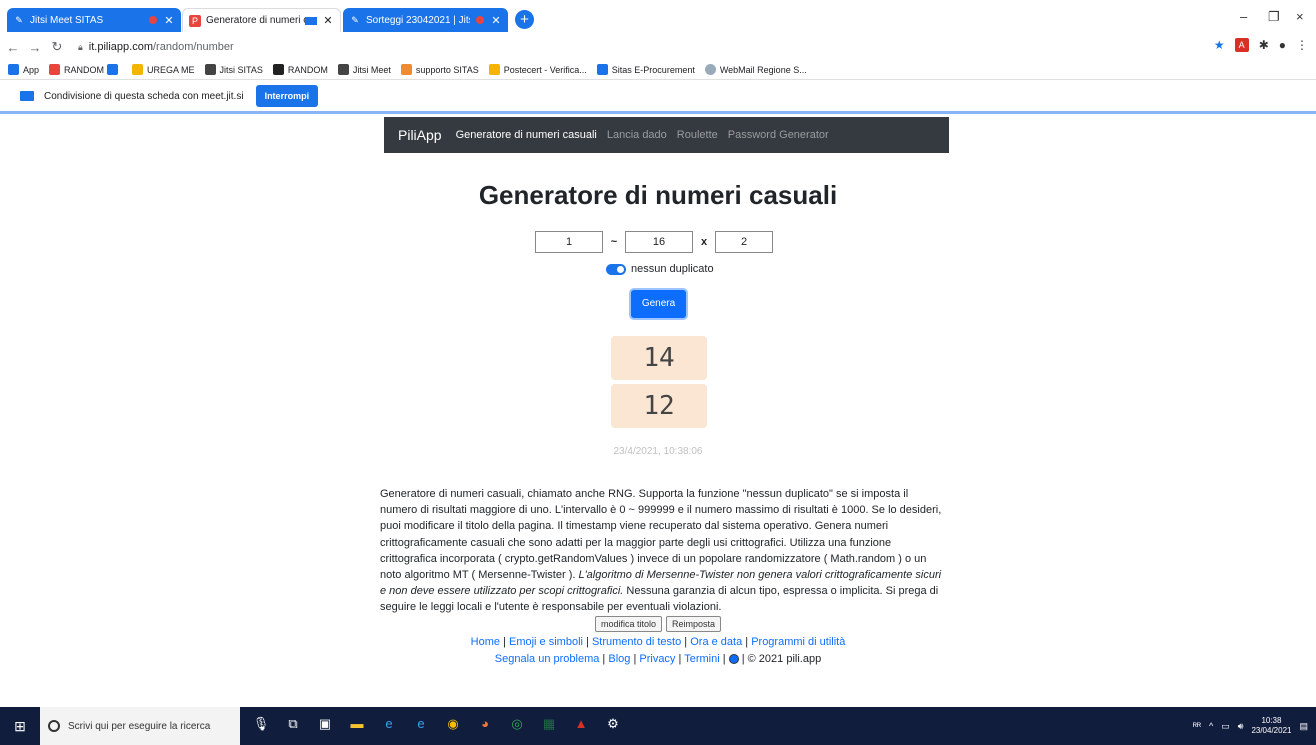  I want to click on taskbar-search: Scrivi qui per eseguire la ricerca, so click(140, 726).